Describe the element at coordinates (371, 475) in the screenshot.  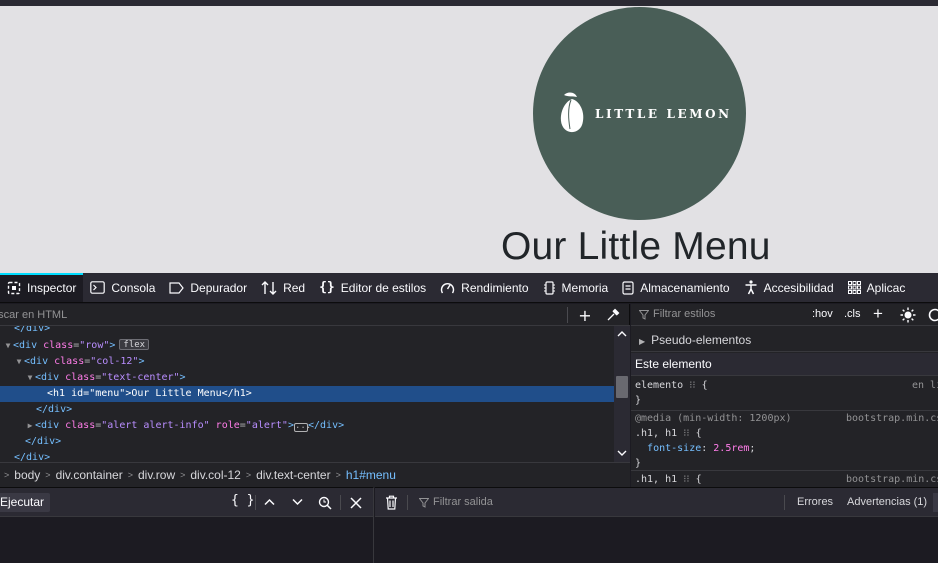
I see `breadcrumb-item-current: h1#menu` at that location.